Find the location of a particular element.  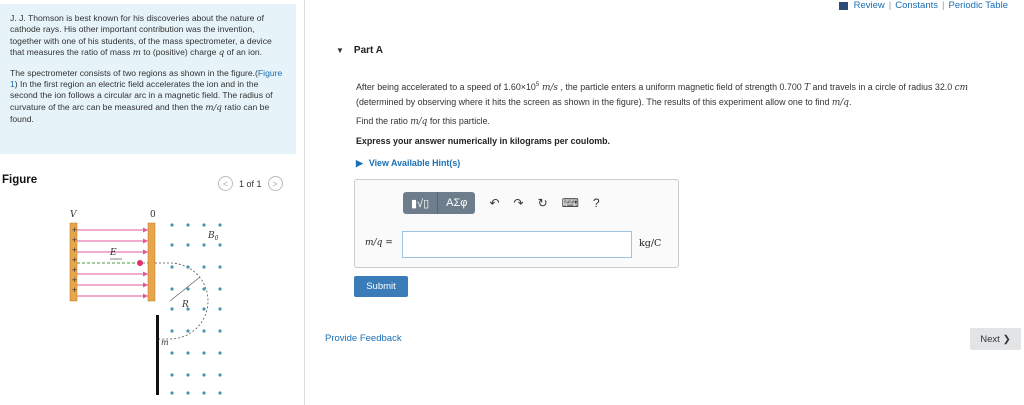

chevron-right-icon: ❯ is located at coordinates (1006, 339).